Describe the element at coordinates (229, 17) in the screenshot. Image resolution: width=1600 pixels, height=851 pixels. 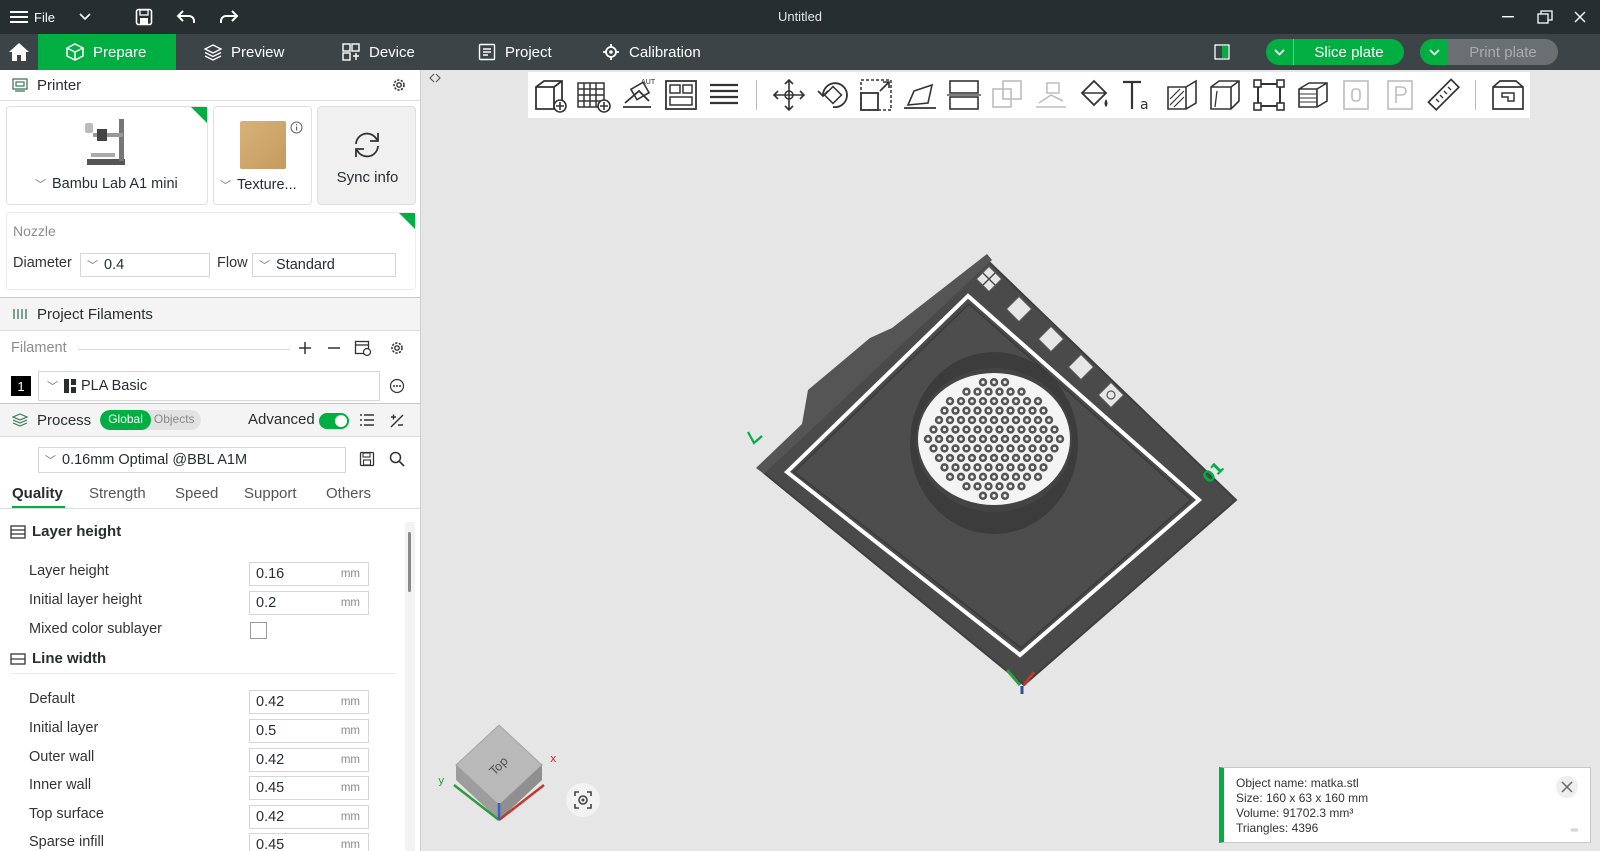
I see `redo-button` at that location.